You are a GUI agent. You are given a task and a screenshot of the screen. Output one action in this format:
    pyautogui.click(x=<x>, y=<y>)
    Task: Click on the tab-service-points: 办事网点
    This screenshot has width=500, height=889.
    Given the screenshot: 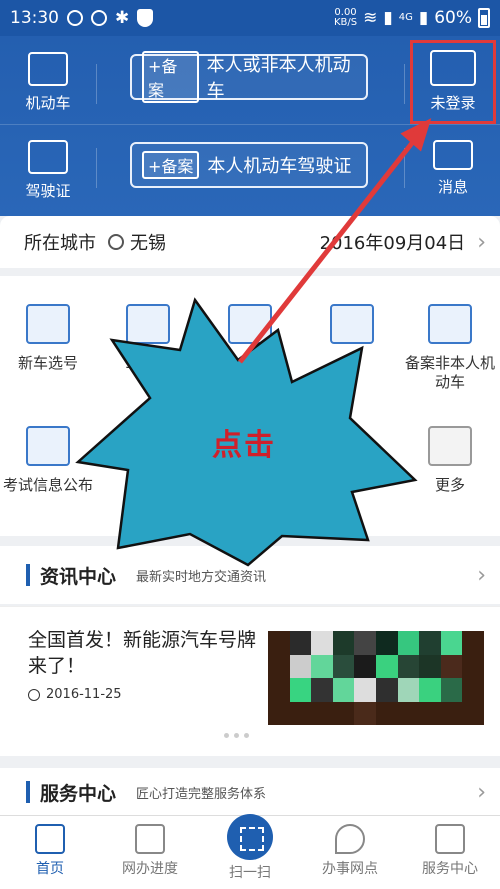 What is the action you would take?
    pyautogui.click(x=350, y=852)
    